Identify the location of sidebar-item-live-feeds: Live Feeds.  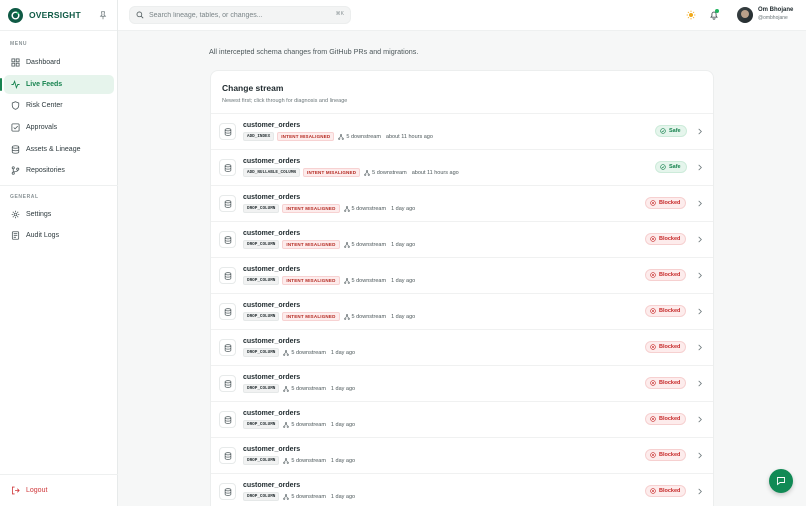
(57, 84).